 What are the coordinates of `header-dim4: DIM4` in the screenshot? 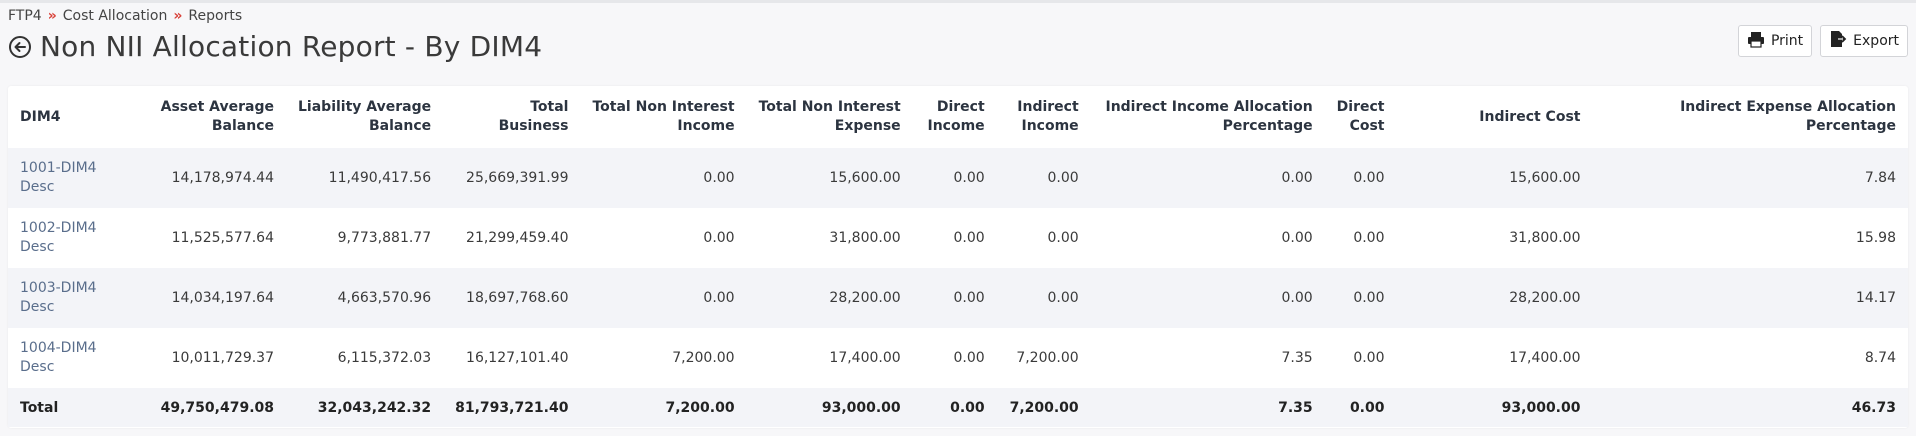 It's located at (65, 117).